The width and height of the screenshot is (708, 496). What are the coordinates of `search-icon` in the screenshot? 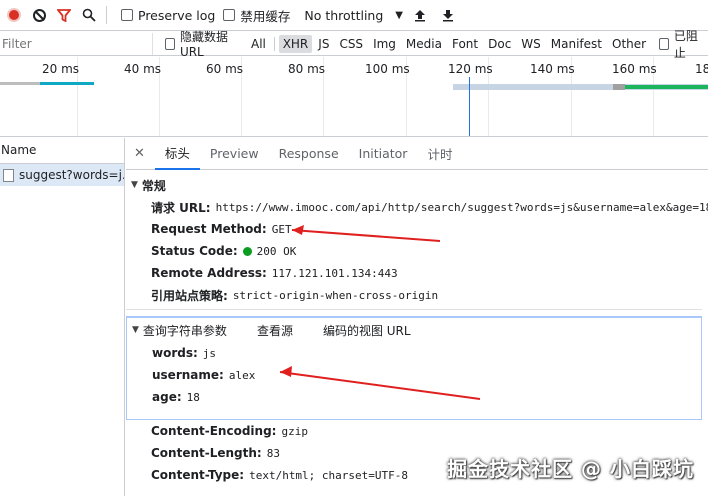 It's located at (89, 15).